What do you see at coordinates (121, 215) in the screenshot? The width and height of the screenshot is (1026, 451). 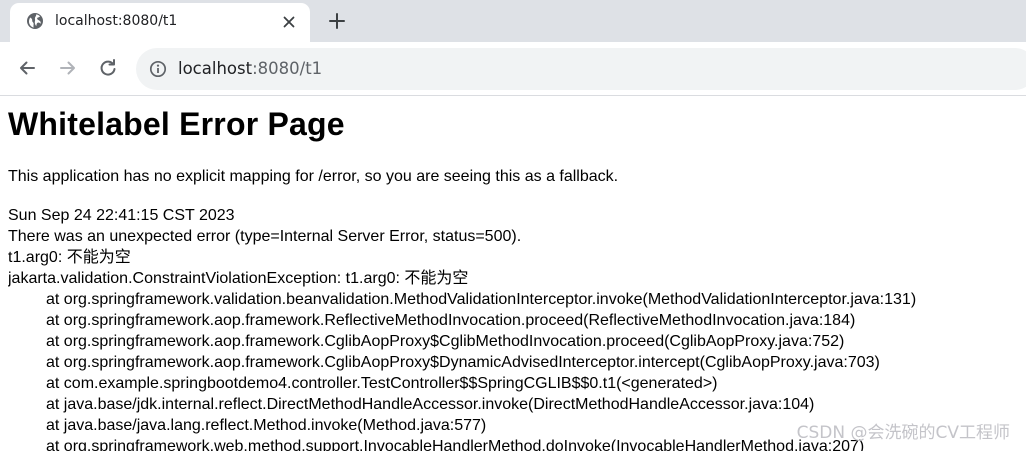 I see `error-timestamp: Sun Sep 24 22:41:15 CST 2023` at bounding box center [121, 215].